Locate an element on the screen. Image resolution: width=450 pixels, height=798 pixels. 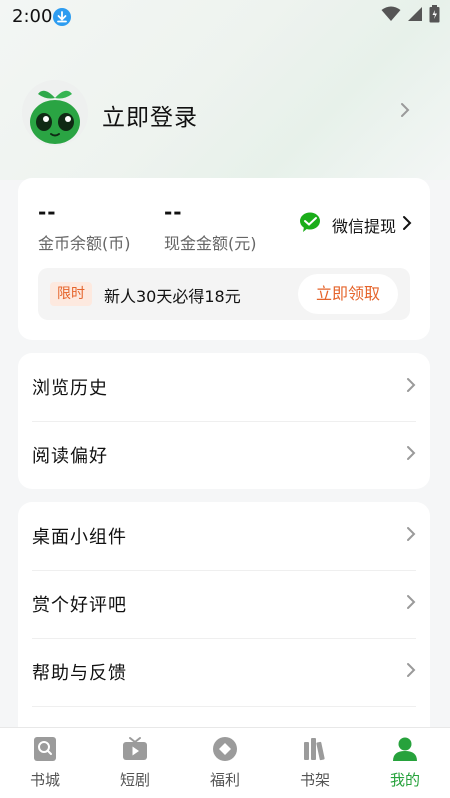
avatar is located at coordinates (55, 113).